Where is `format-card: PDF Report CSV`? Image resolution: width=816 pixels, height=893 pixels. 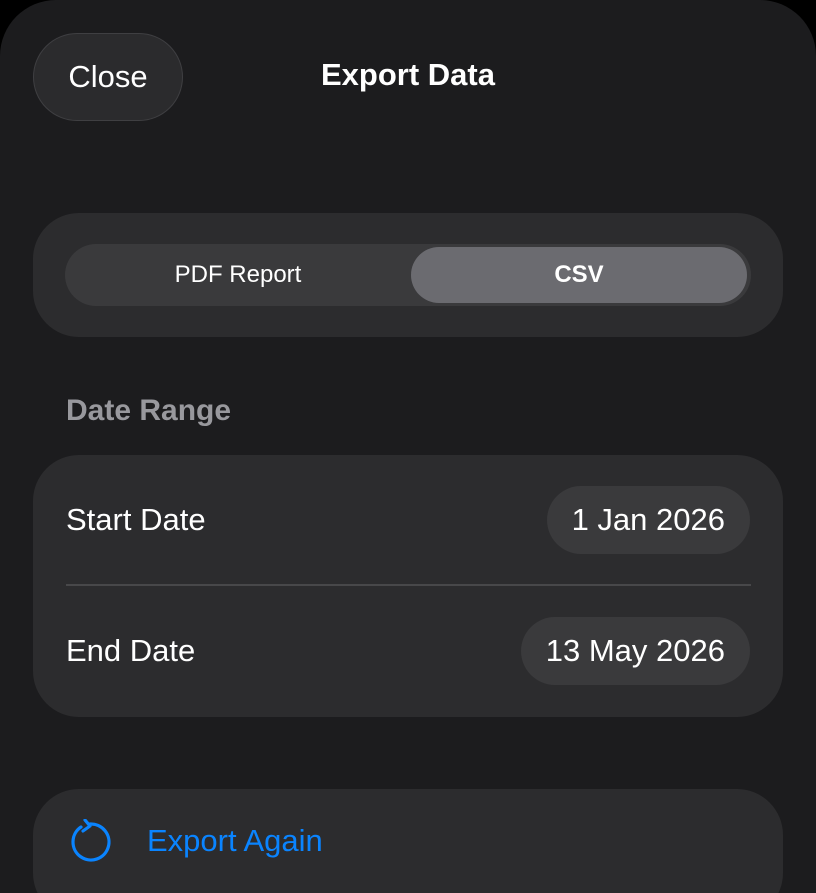
format-card: PDF Report CSV is located at coordinates (408, 275).